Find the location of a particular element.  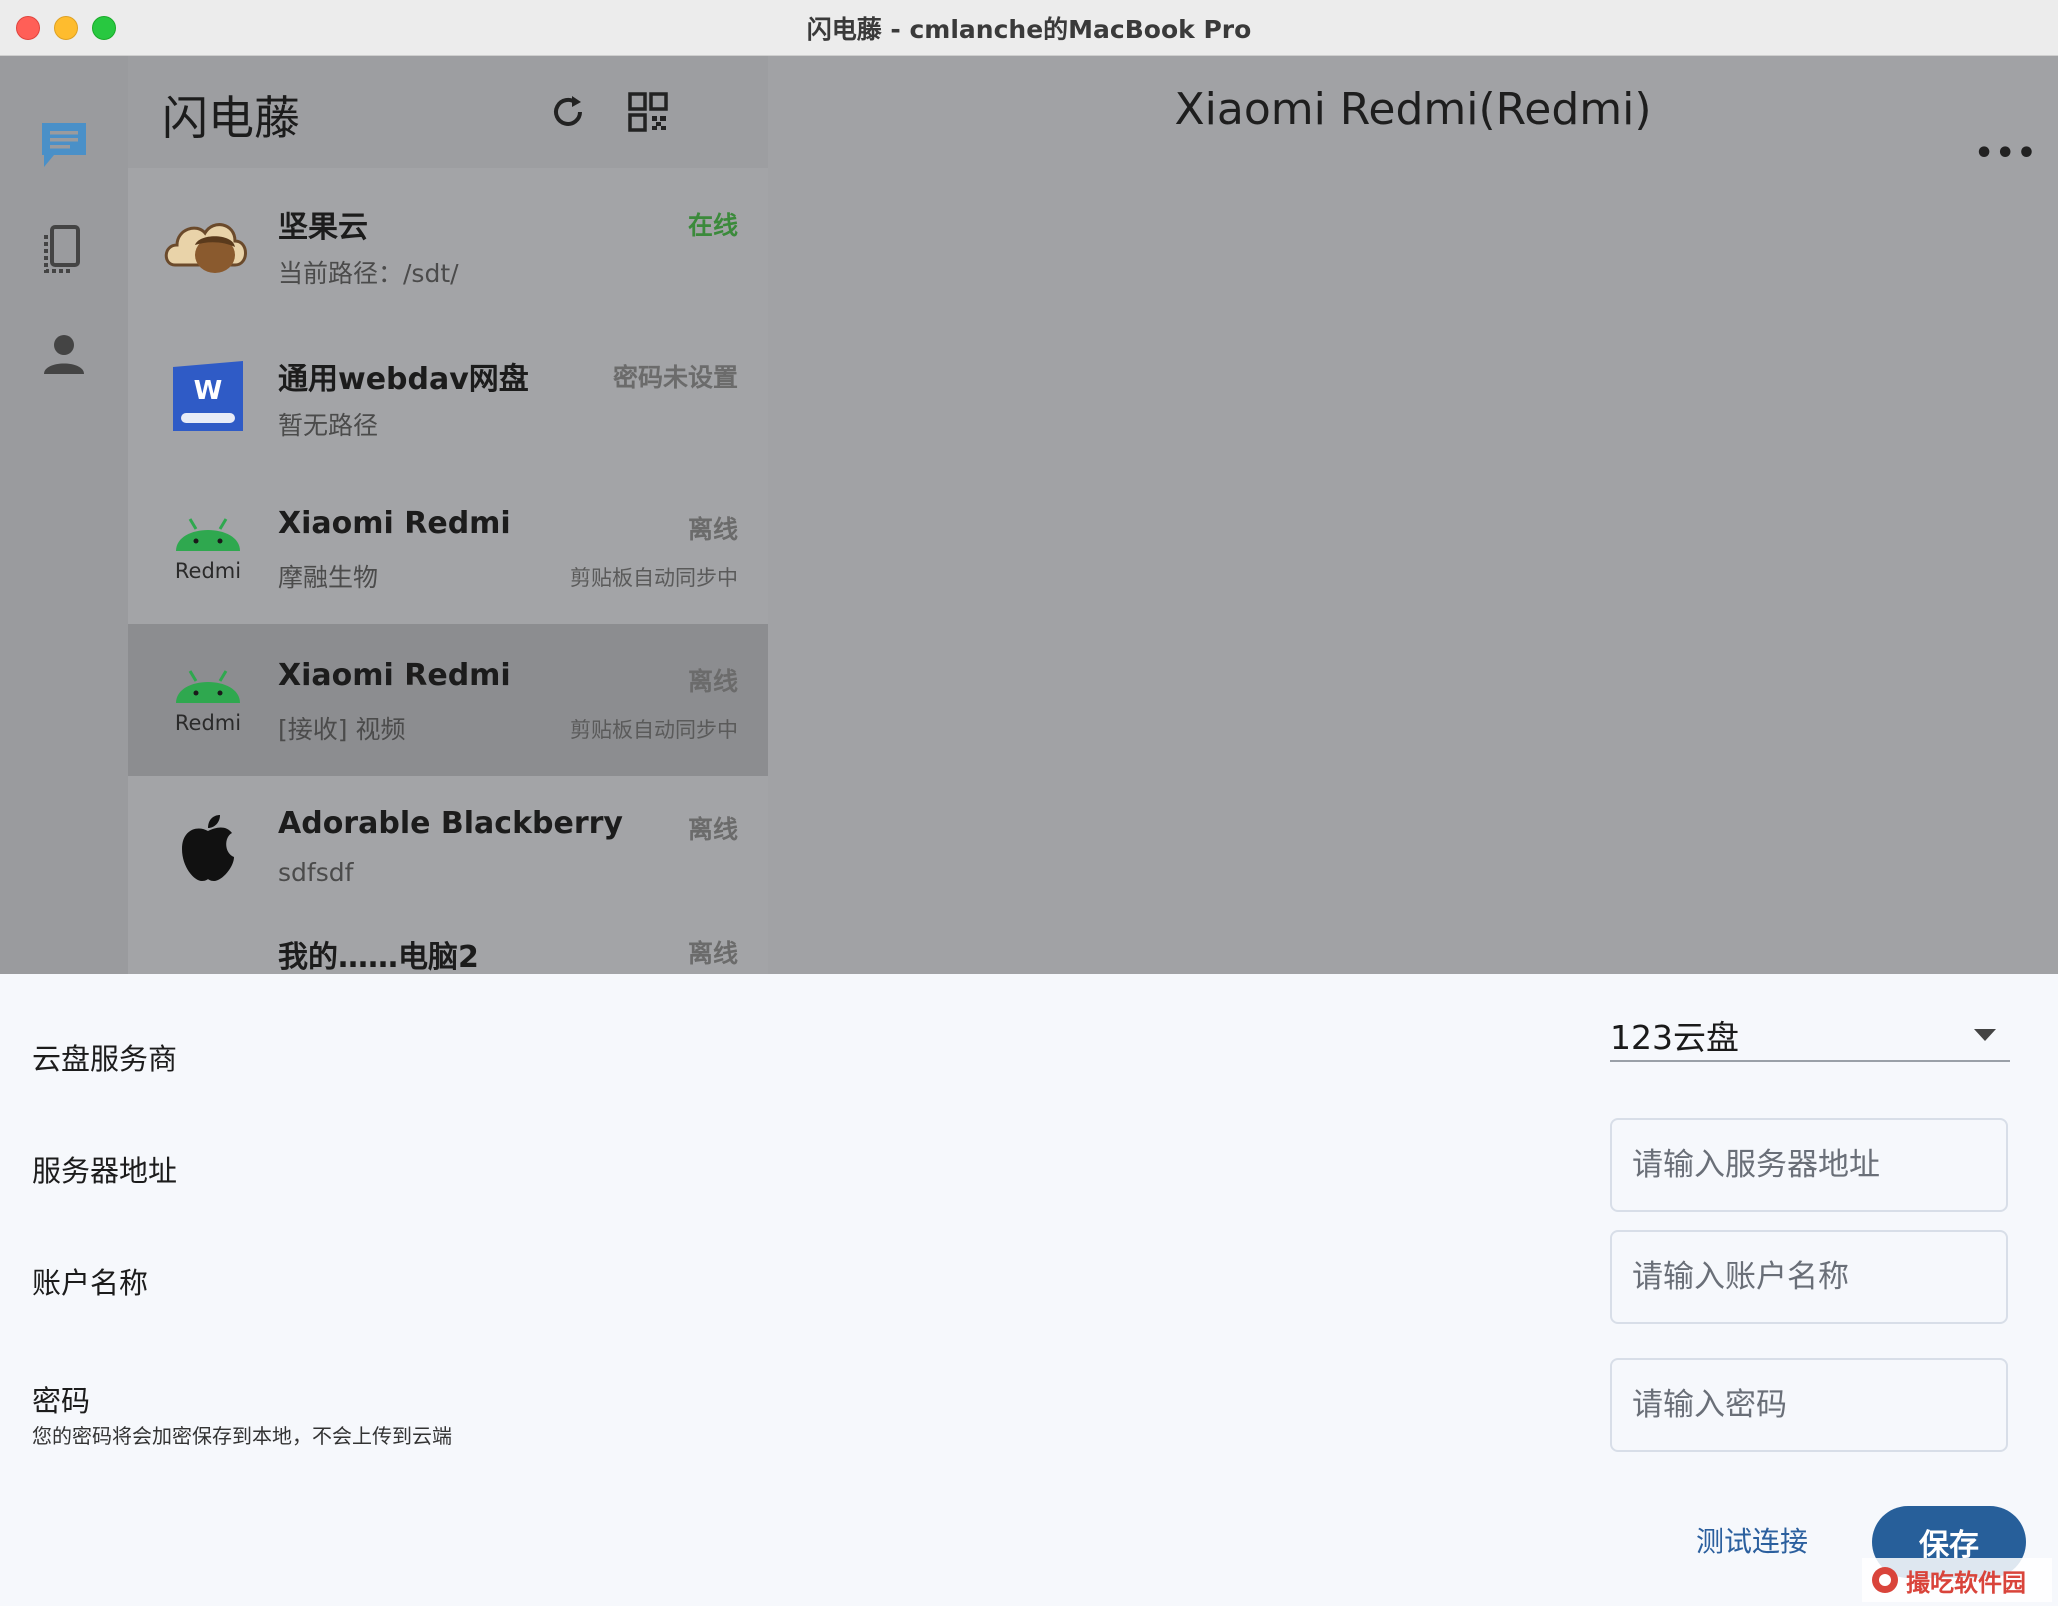

detail-title: Xiaomi Redmi(Redmi) is located at coordinates (1413, 109).